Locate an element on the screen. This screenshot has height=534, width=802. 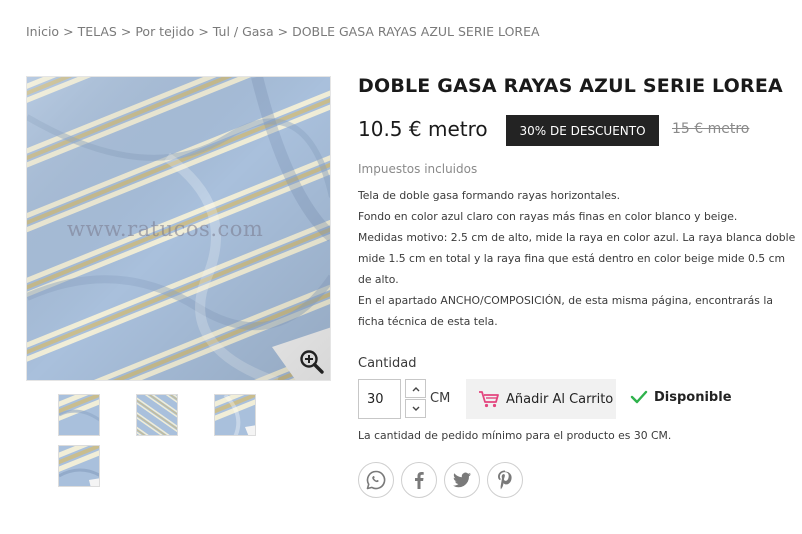
chevron-up-icon is located at coordinates (415, 388).